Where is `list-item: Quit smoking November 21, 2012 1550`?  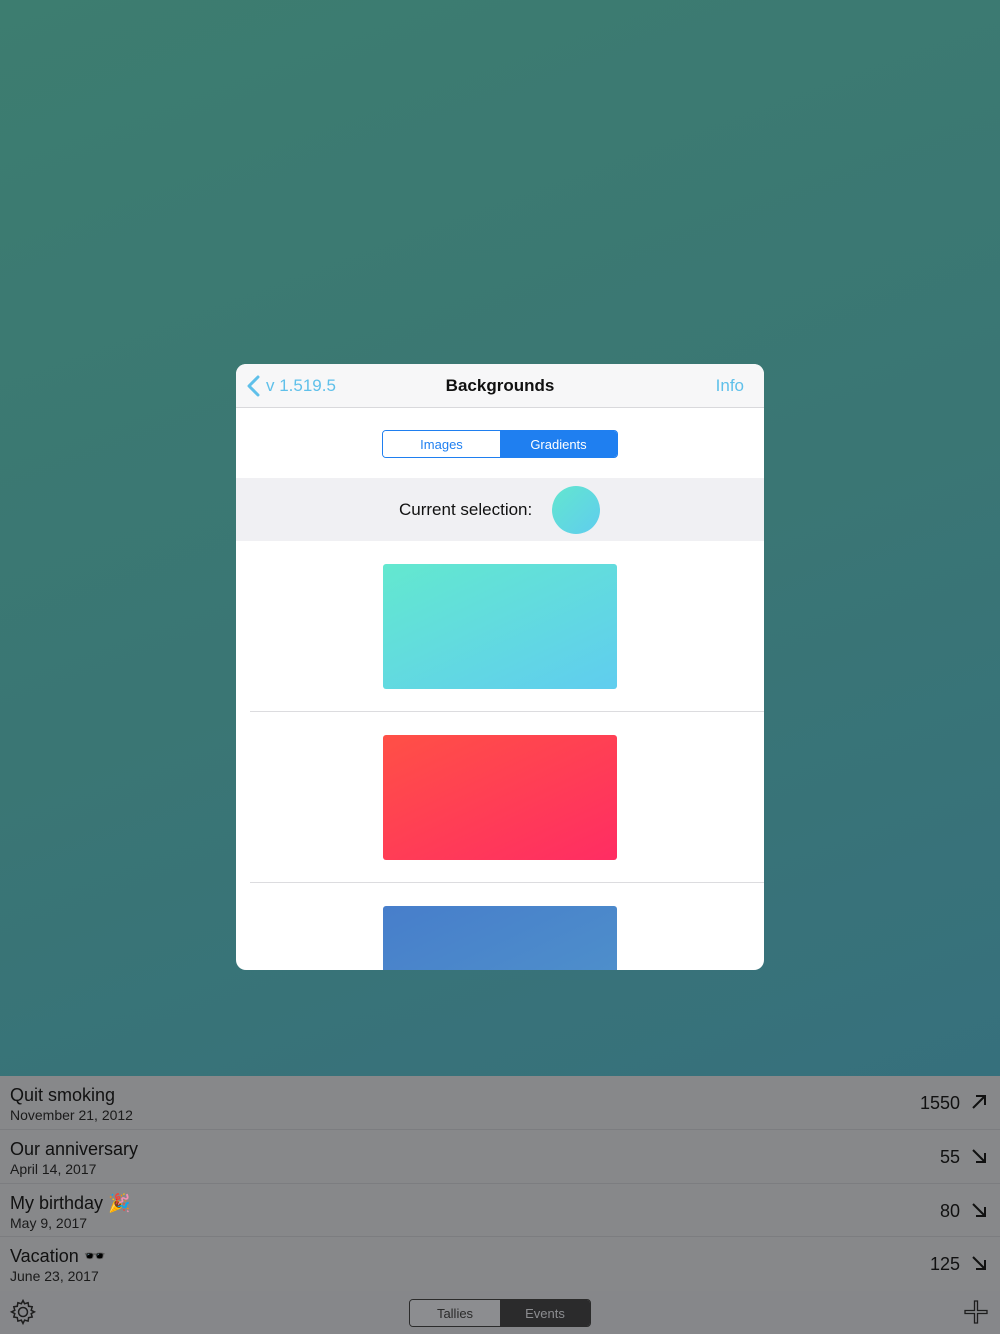 list-item: Quit smoking November 21, 2012 1550 is located at coordinates (500, 1103).